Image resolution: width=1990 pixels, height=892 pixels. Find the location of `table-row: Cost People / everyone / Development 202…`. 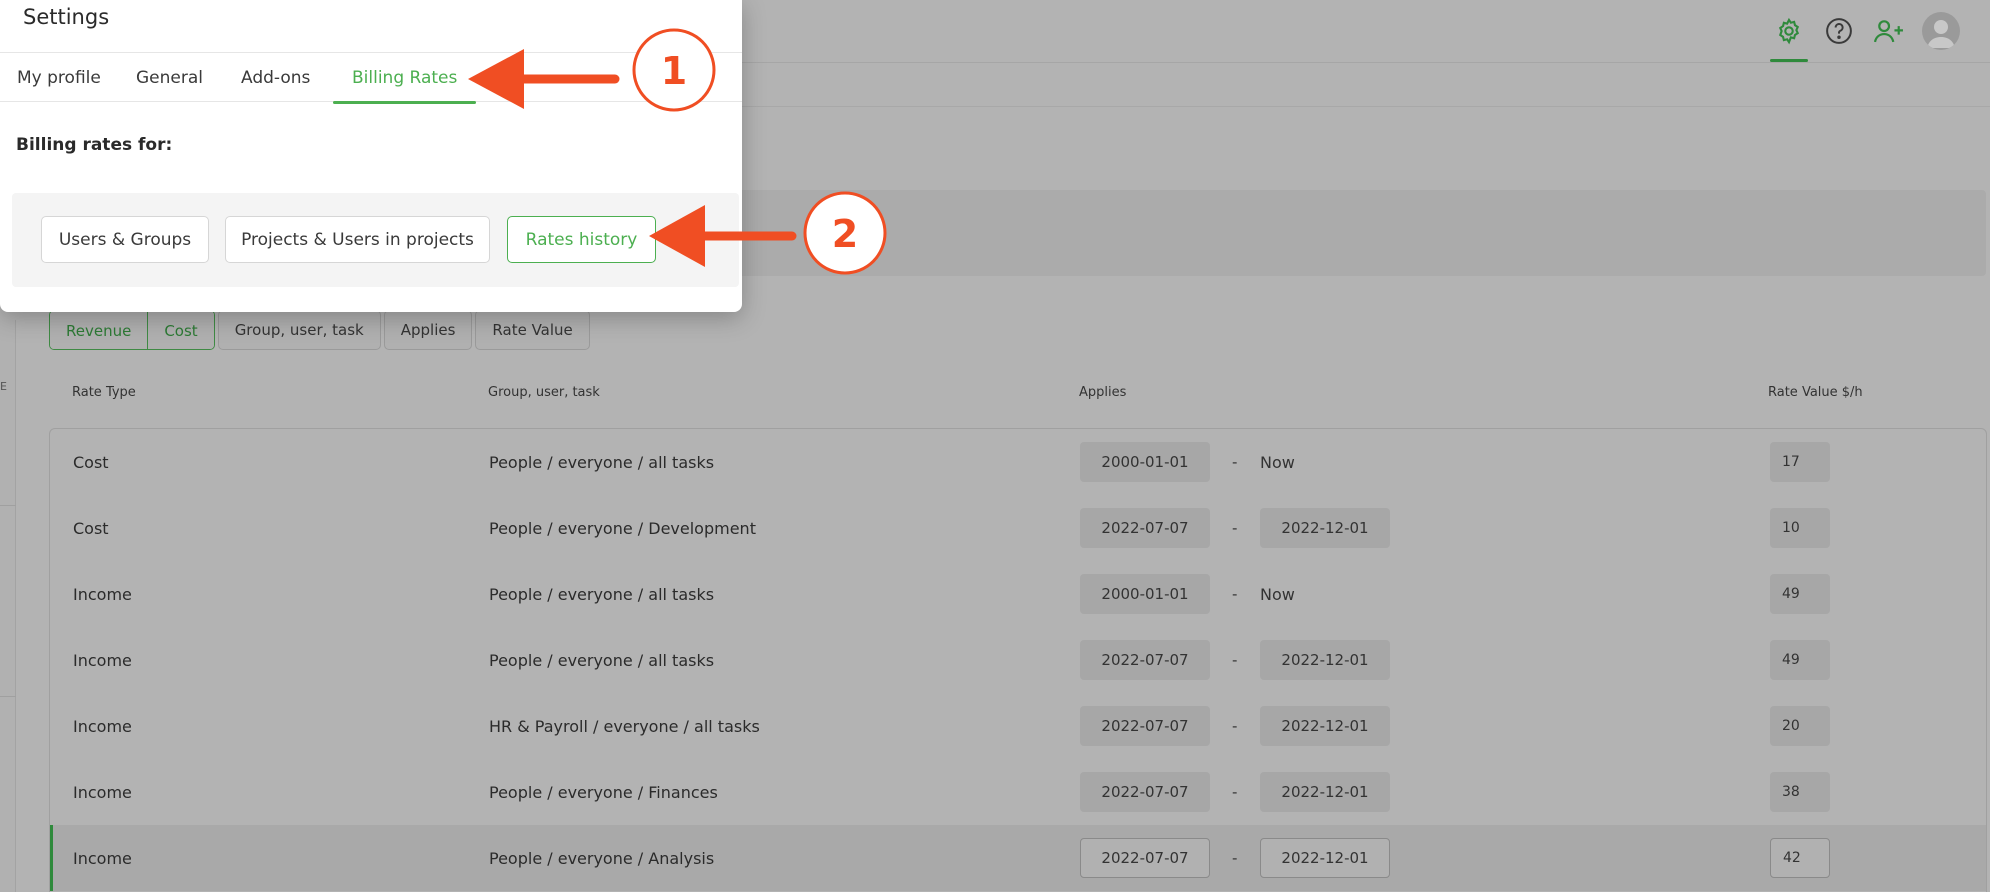

table-row: Cost People / everyone / Development 202… is located at coordinates (1018, 528).